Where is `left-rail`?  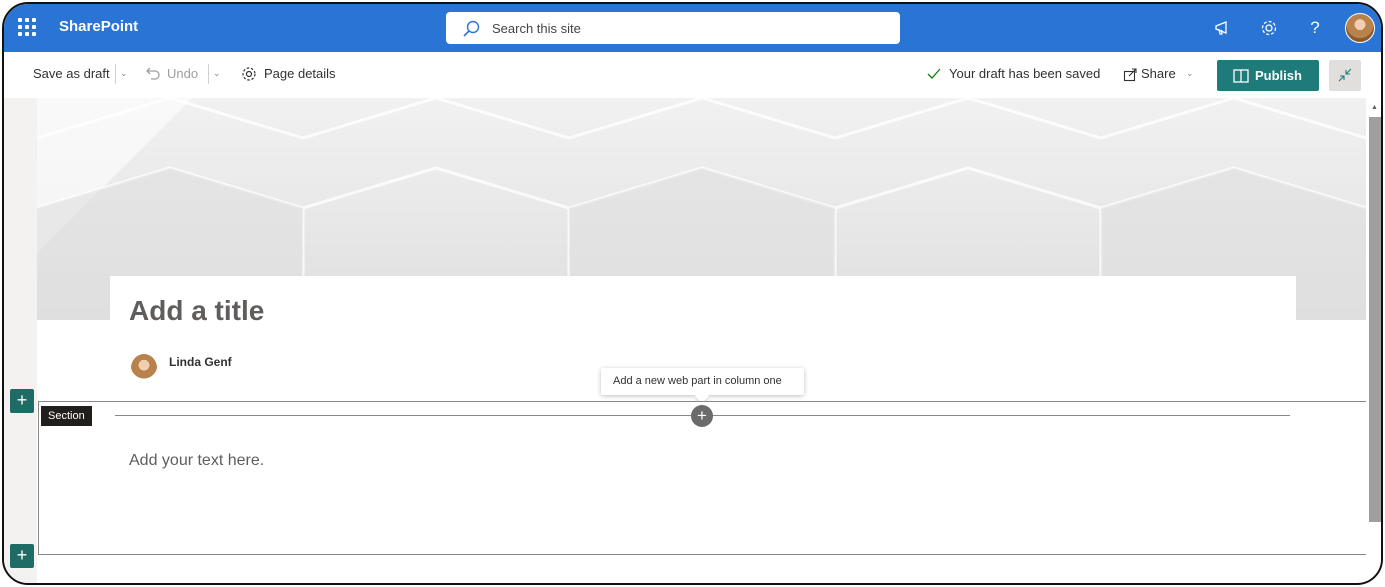 left-rail is located at coordinates (20, 340).